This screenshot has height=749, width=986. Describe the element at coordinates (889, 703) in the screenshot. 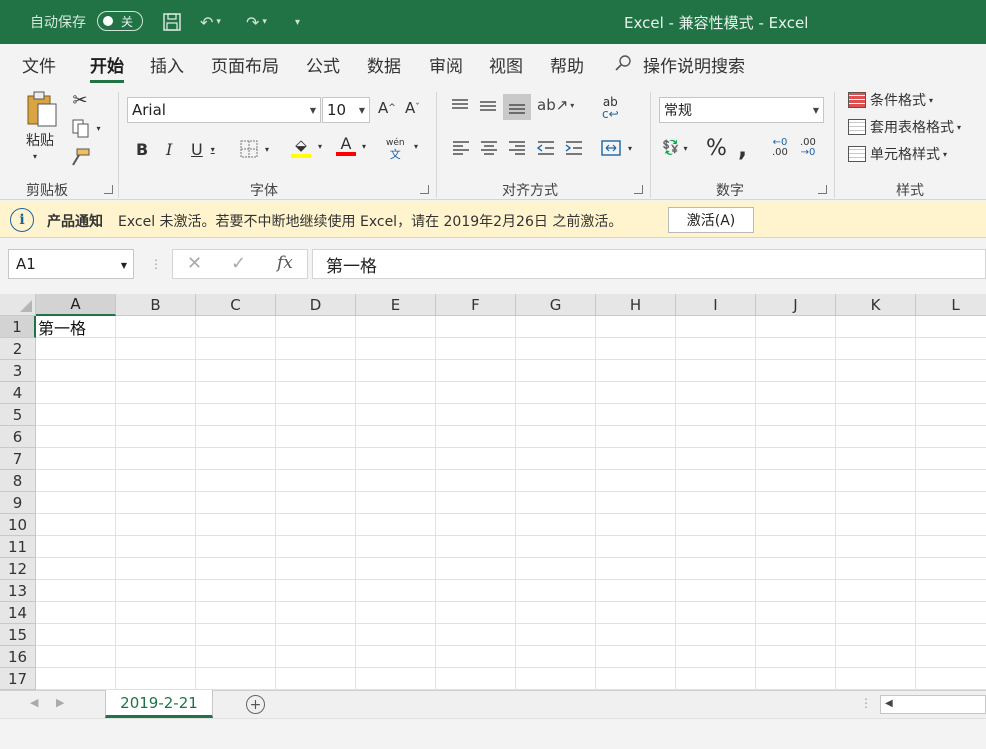

I see `scroll-left-icon: ◀` at that location.